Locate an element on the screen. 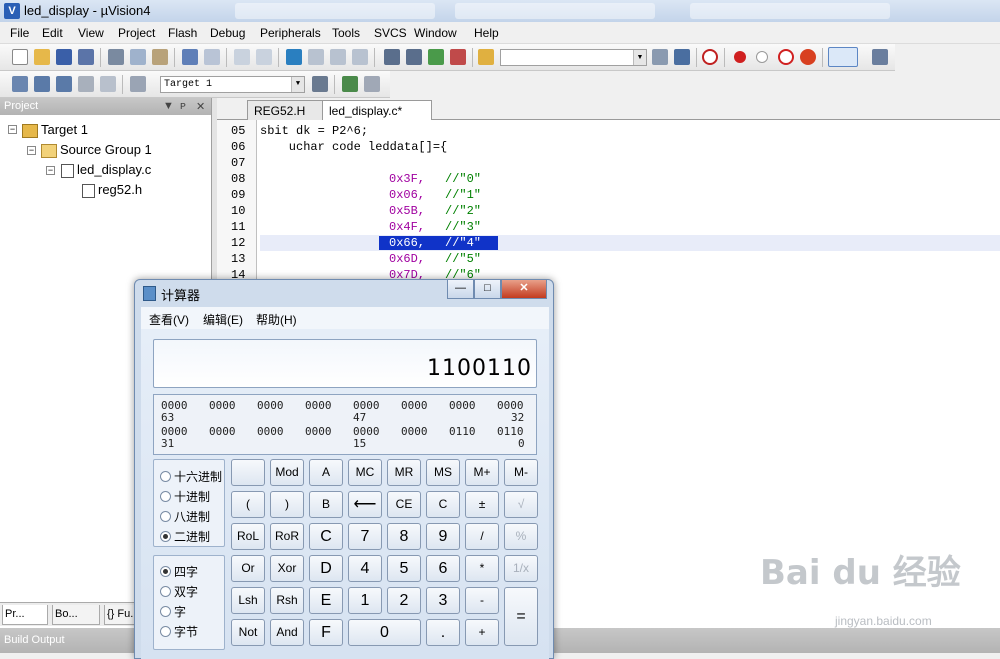 The width and height of the screenshot is (1000, 659). key-add: + is located at coordinates (482, 632).